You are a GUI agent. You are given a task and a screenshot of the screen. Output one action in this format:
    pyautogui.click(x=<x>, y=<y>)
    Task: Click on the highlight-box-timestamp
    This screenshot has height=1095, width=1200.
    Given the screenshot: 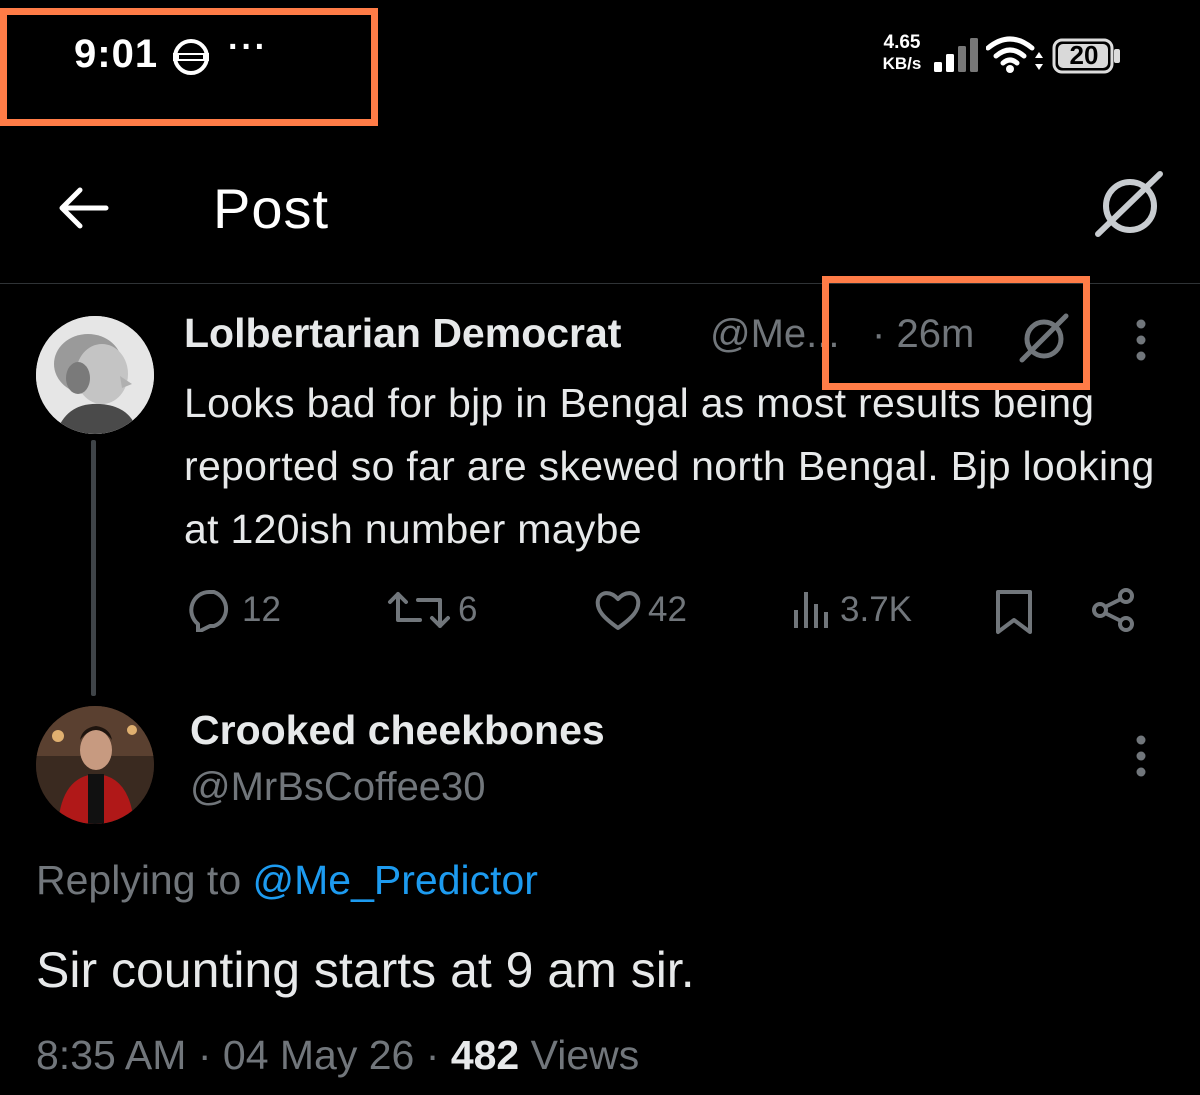 What is the action you would take?
    pyautogui.click(x=956, y=333)
    